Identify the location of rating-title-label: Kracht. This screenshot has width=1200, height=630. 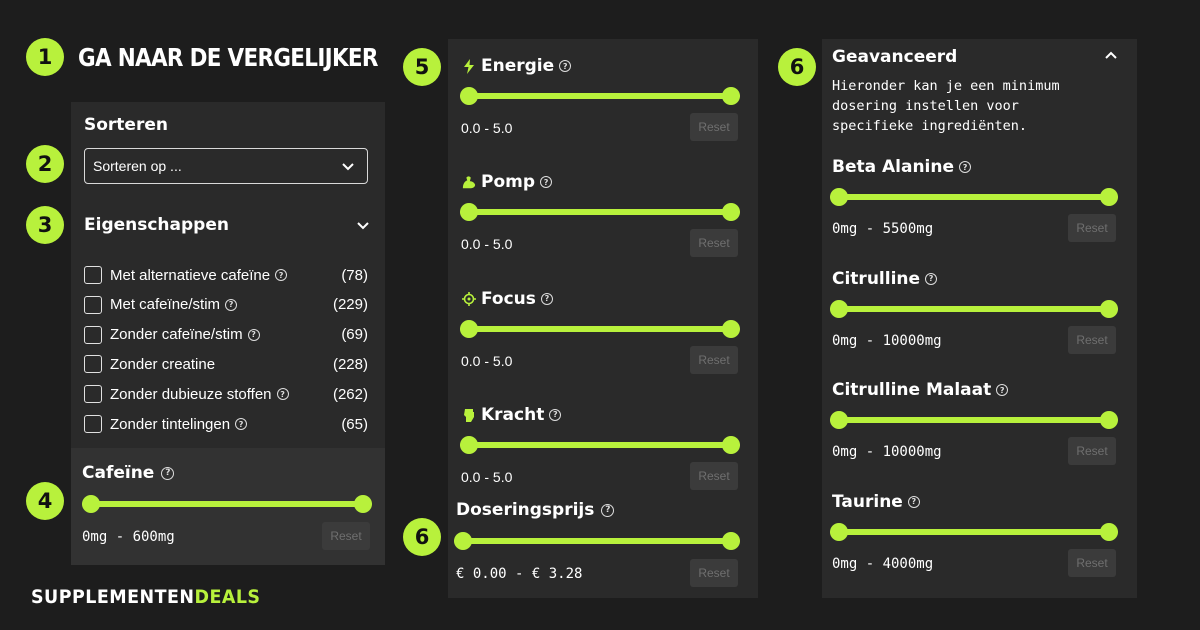
(513, 414).